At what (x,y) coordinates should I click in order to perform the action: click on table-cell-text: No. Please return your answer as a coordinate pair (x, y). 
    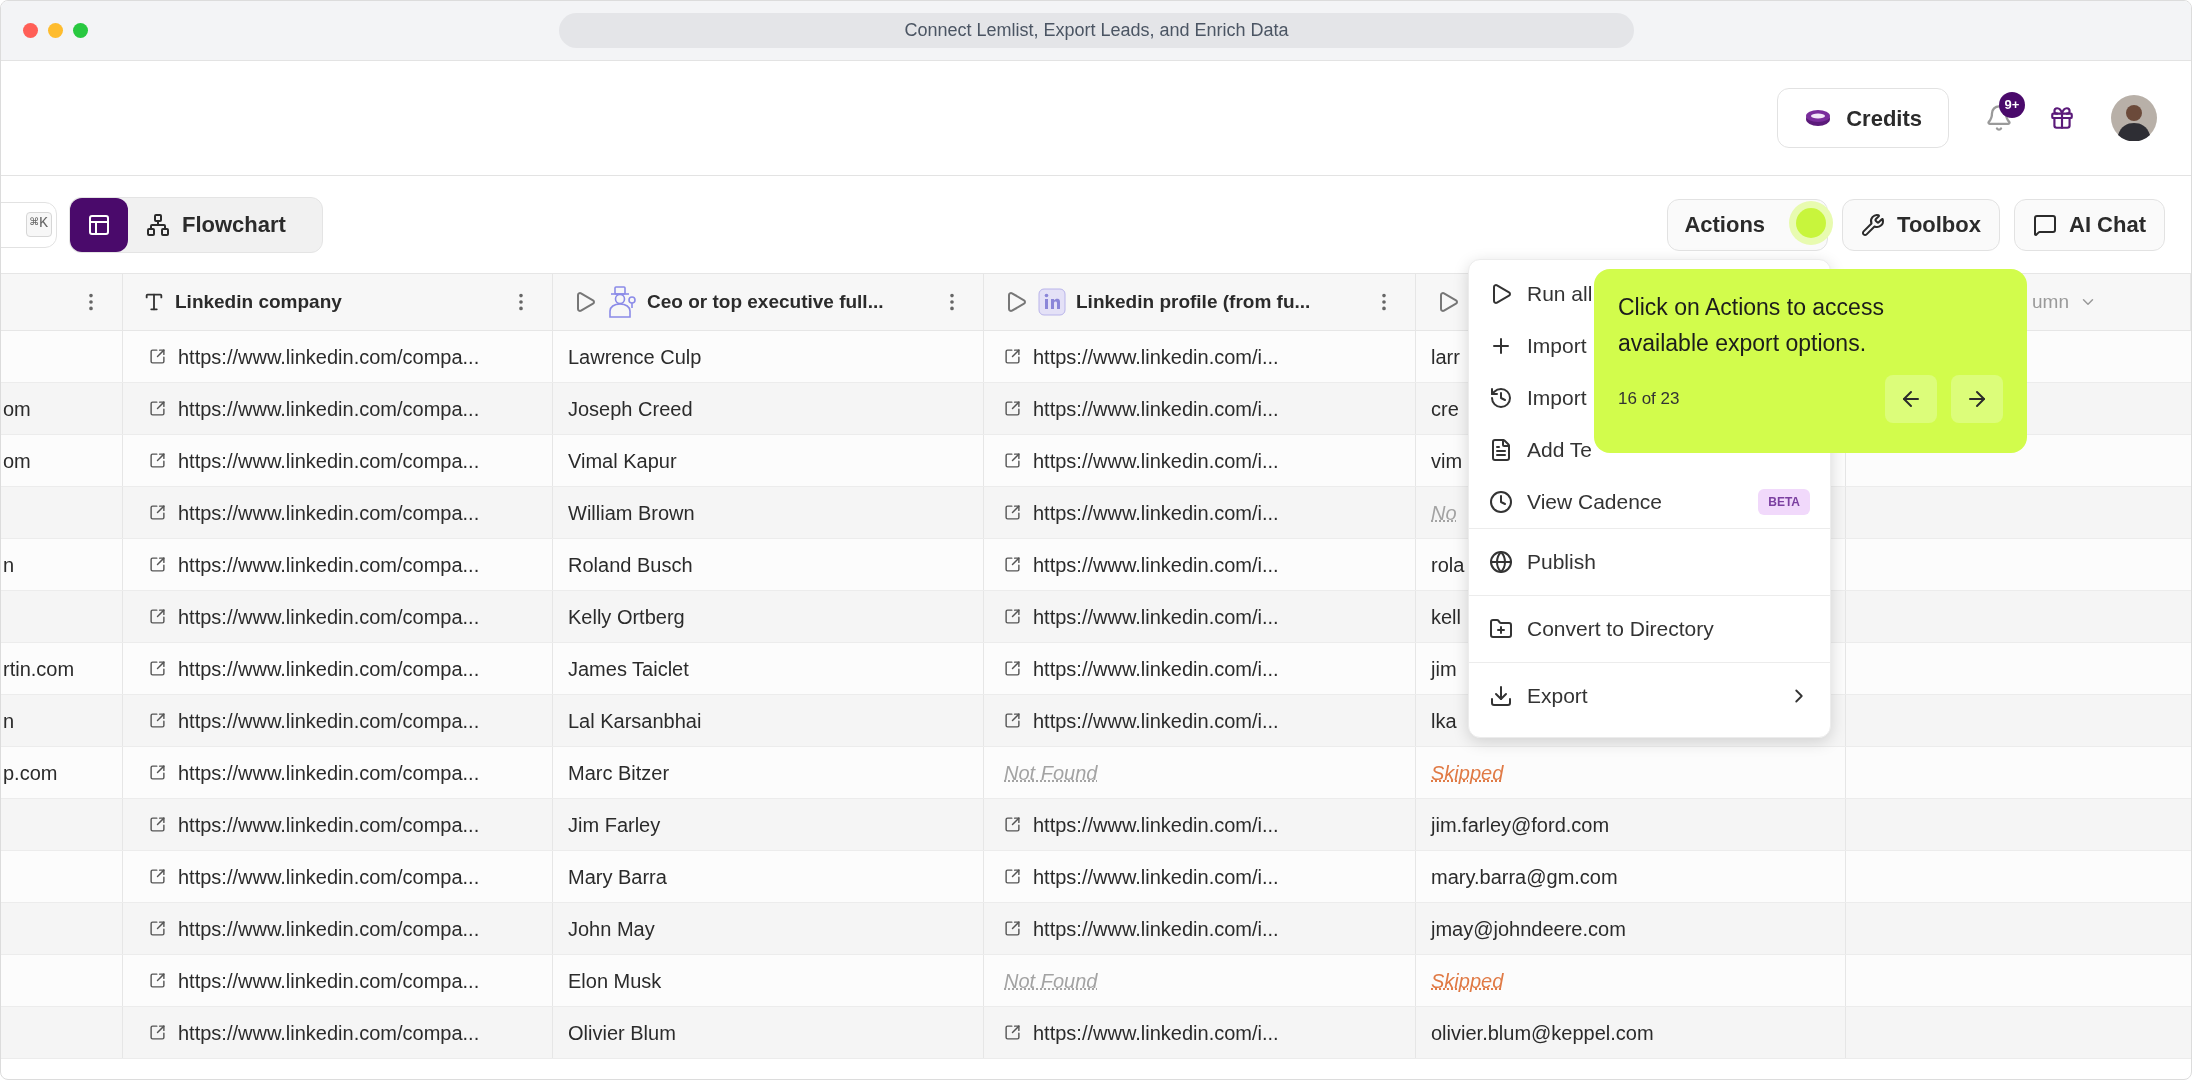
    Looking at the image, I should click on (1444, 513).